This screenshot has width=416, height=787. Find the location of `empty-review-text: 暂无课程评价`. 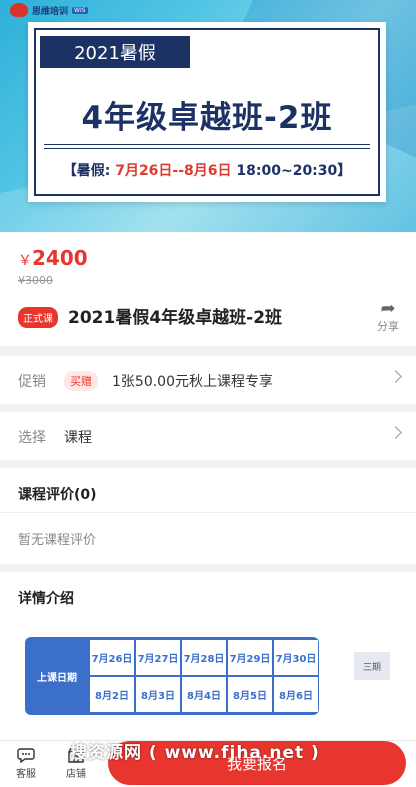

empty-review-text: 暂无课程评价 is located at coordinates (57, 540).